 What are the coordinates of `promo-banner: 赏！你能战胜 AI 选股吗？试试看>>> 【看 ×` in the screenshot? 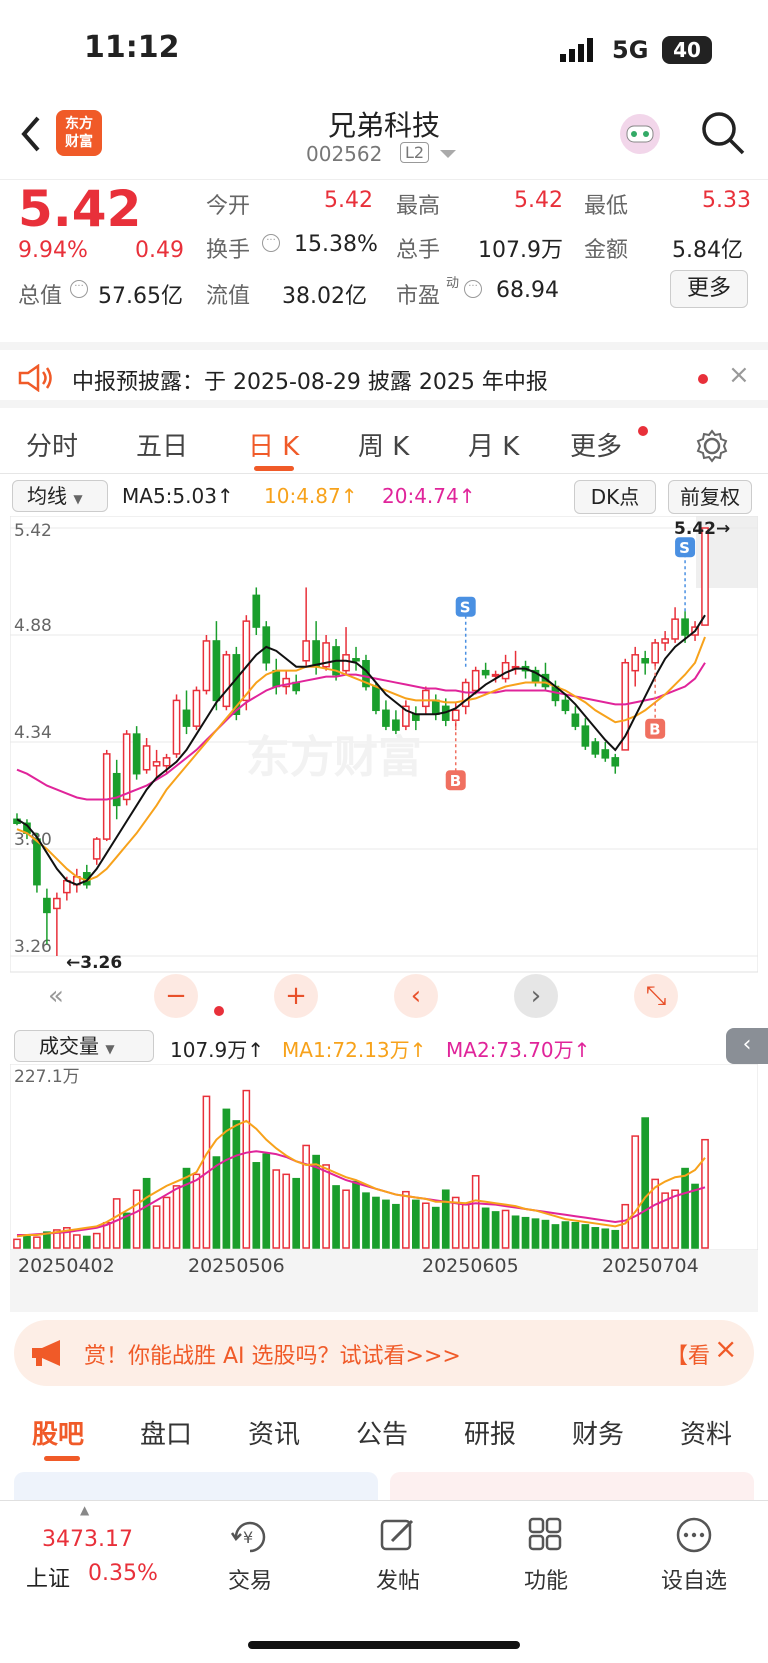 It's located at (384, 1353).